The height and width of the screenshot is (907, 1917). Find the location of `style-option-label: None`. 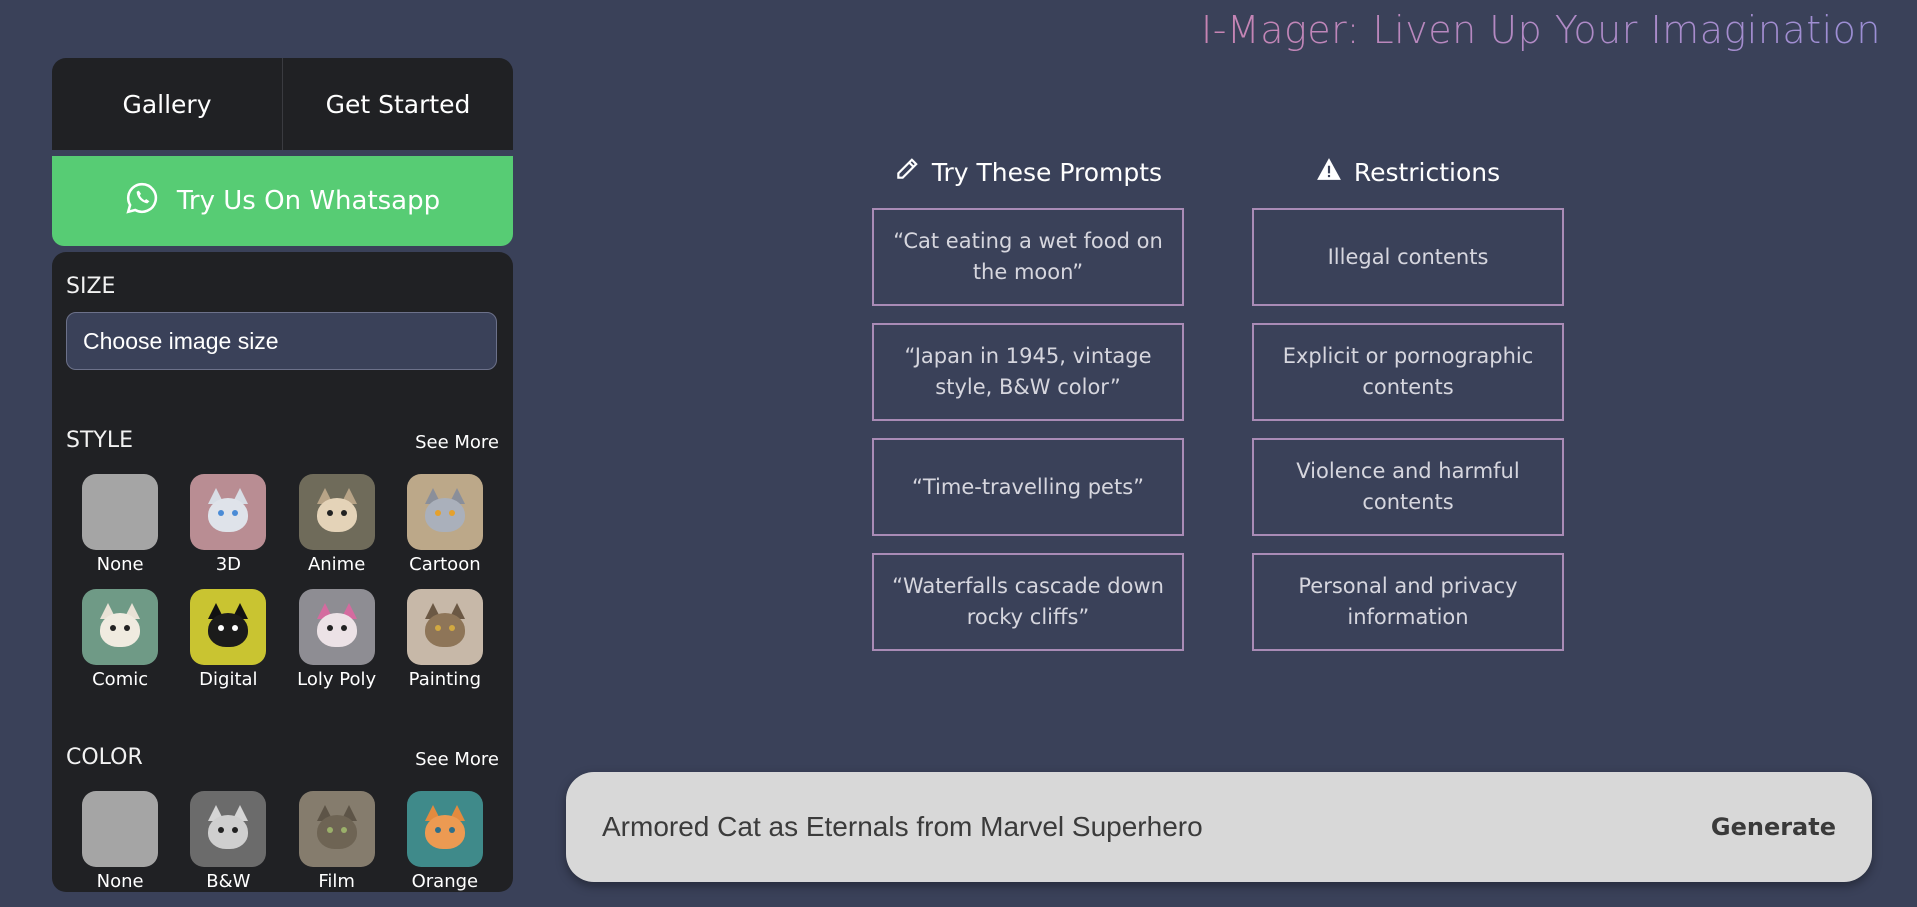

style-option-label: None is located at coordinates (120, 564).